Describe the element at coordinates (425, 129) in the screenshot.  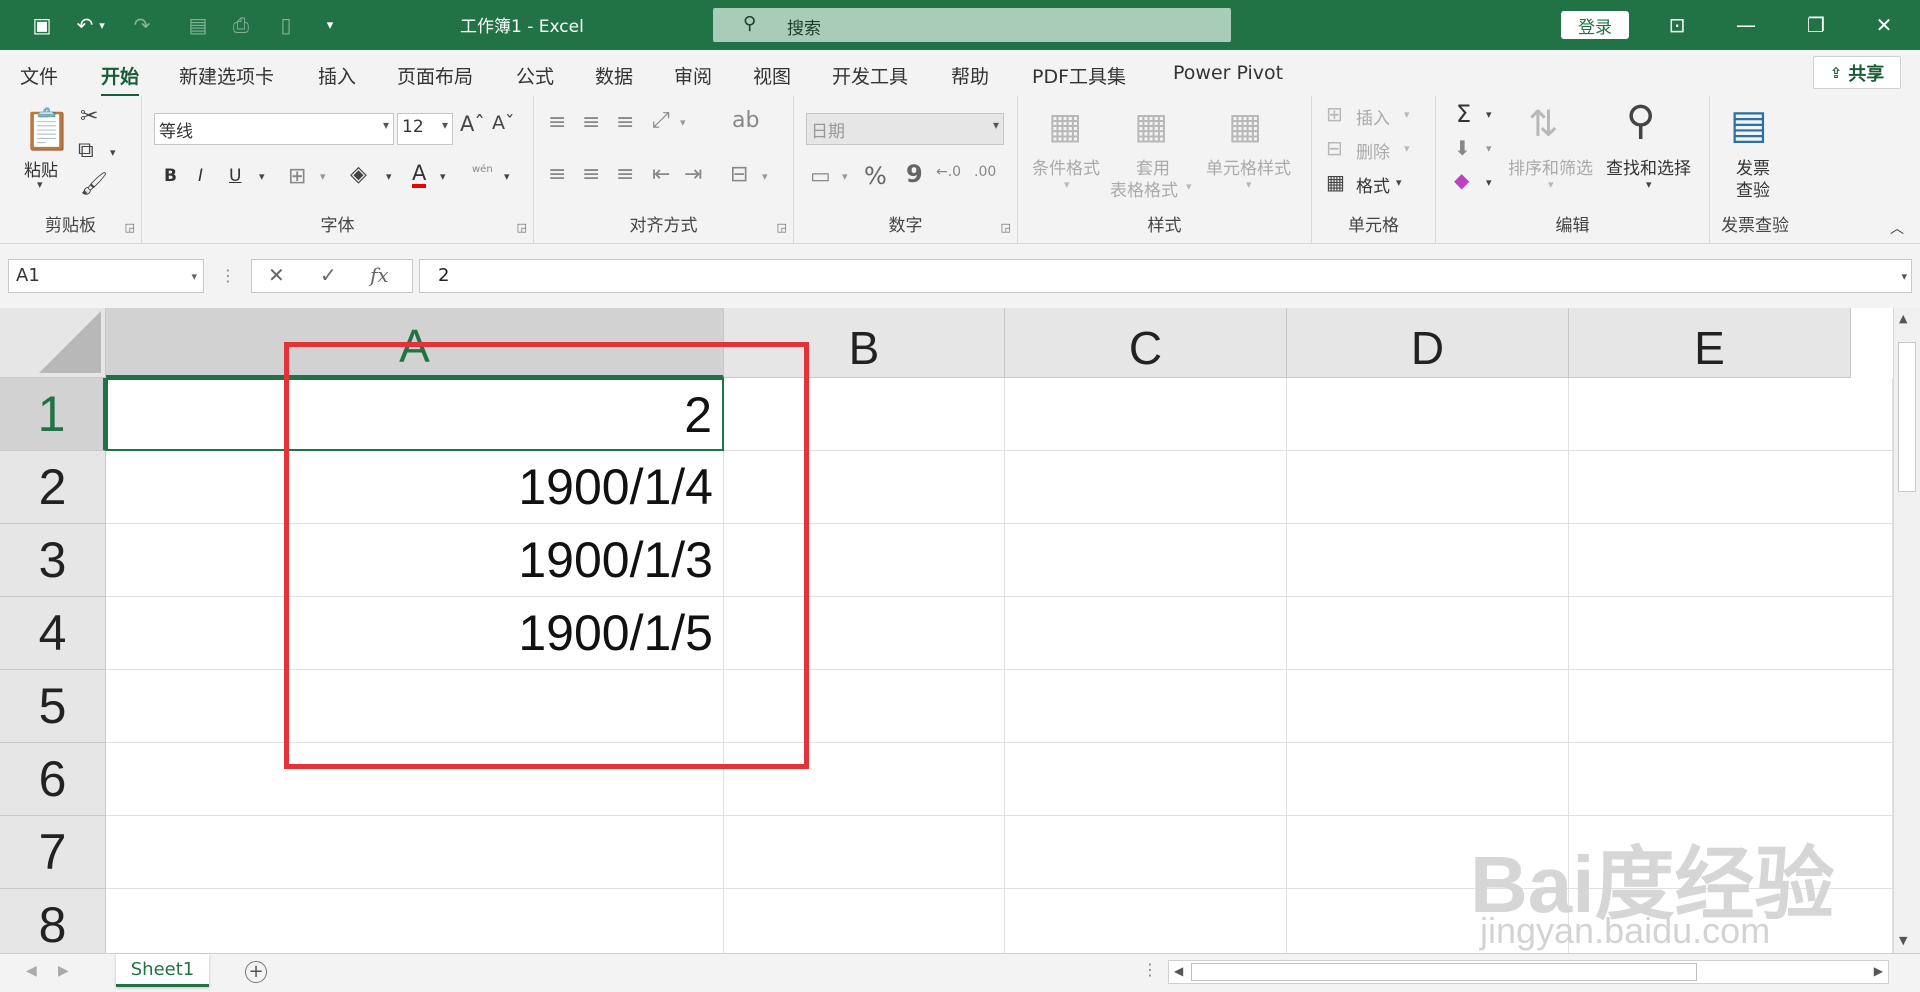
I see `font-size-select: 12 ▾` at that location.